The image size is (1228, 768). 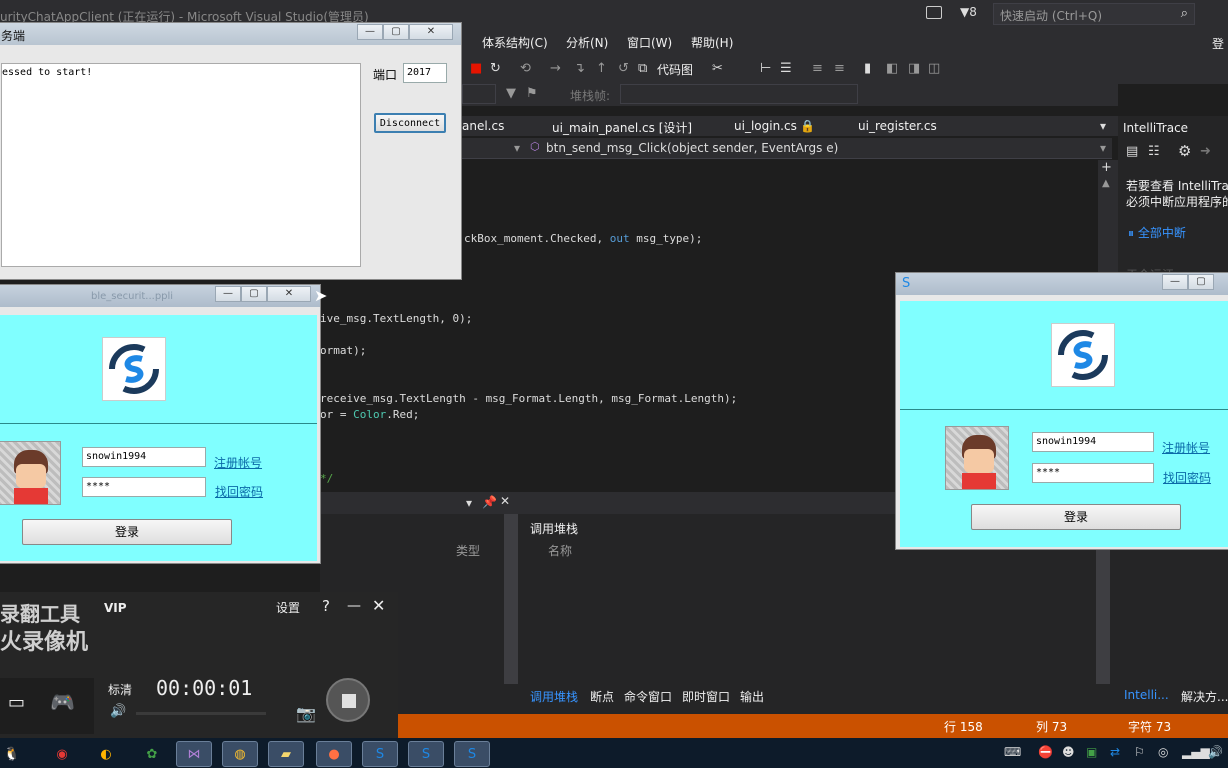 What do you see at coordinates (602, 696) in the screenshot?
I see `tab-breakpoints: 断点` at bounding box center [602, 696].